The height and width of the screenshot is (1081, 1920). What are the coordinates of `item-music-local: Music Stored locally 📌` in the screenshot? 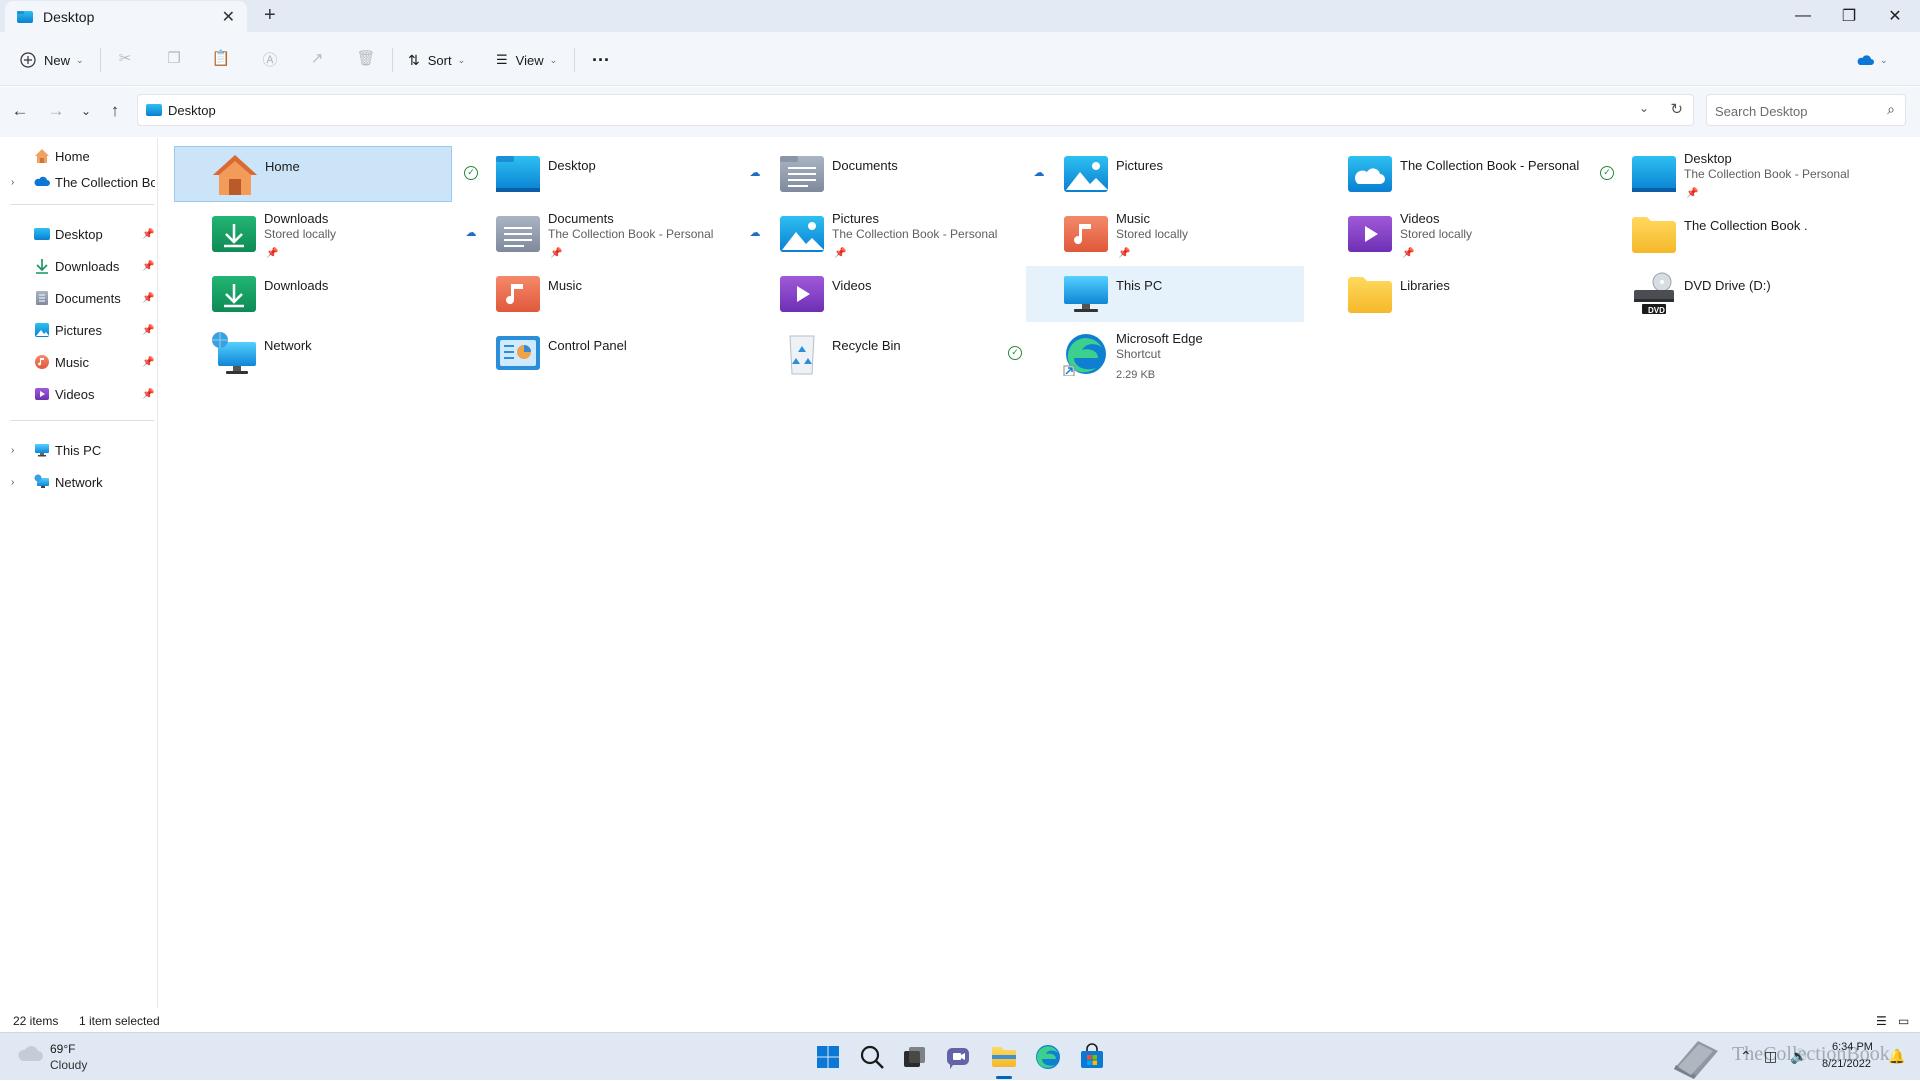 It's located at (1165, 234).